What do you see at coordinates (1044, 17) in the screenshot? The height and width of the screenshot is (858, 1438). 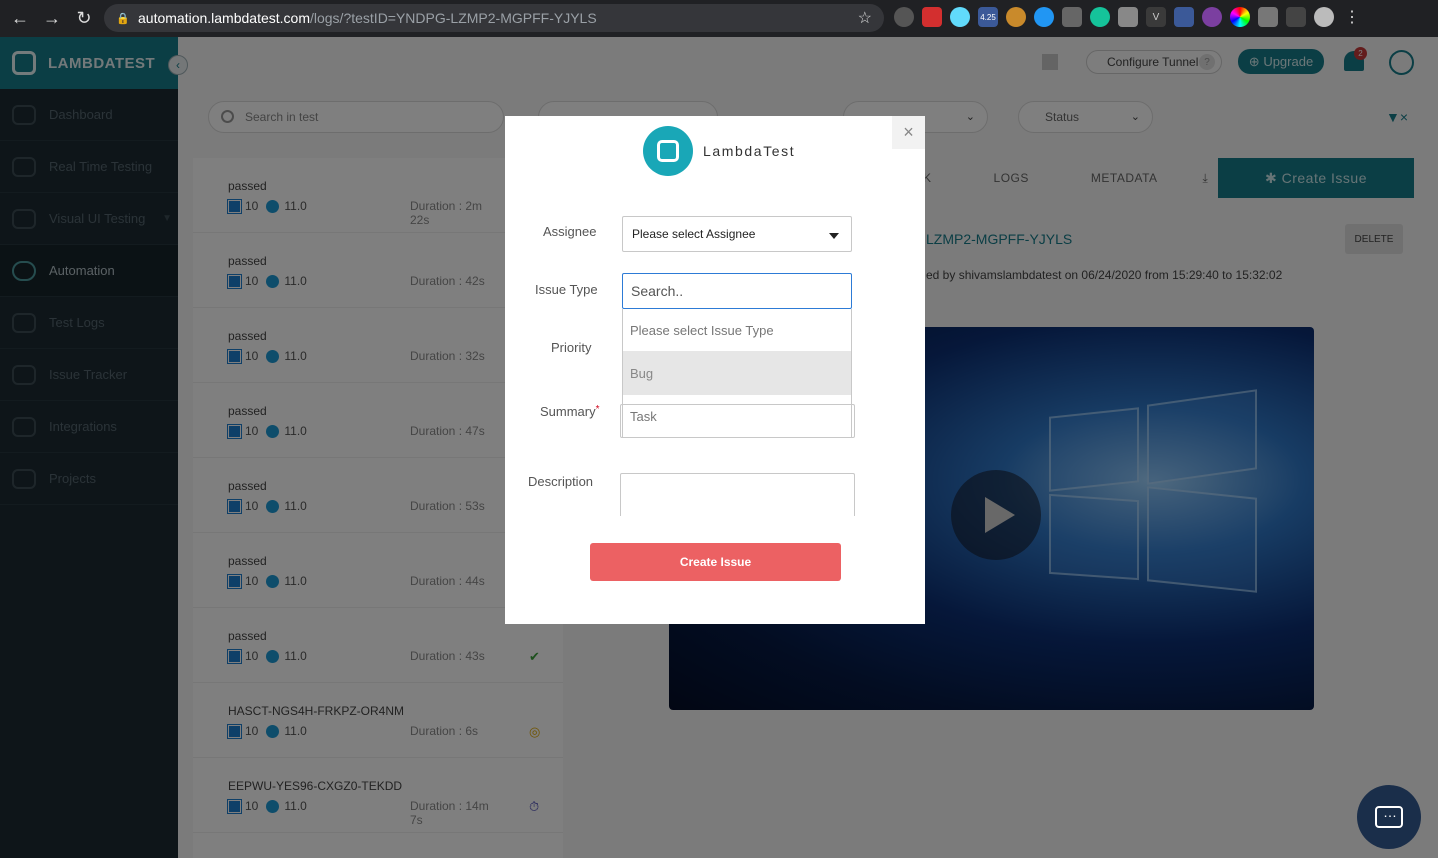 I see `globe-extension-icon` at bounding box center [1044, 17].